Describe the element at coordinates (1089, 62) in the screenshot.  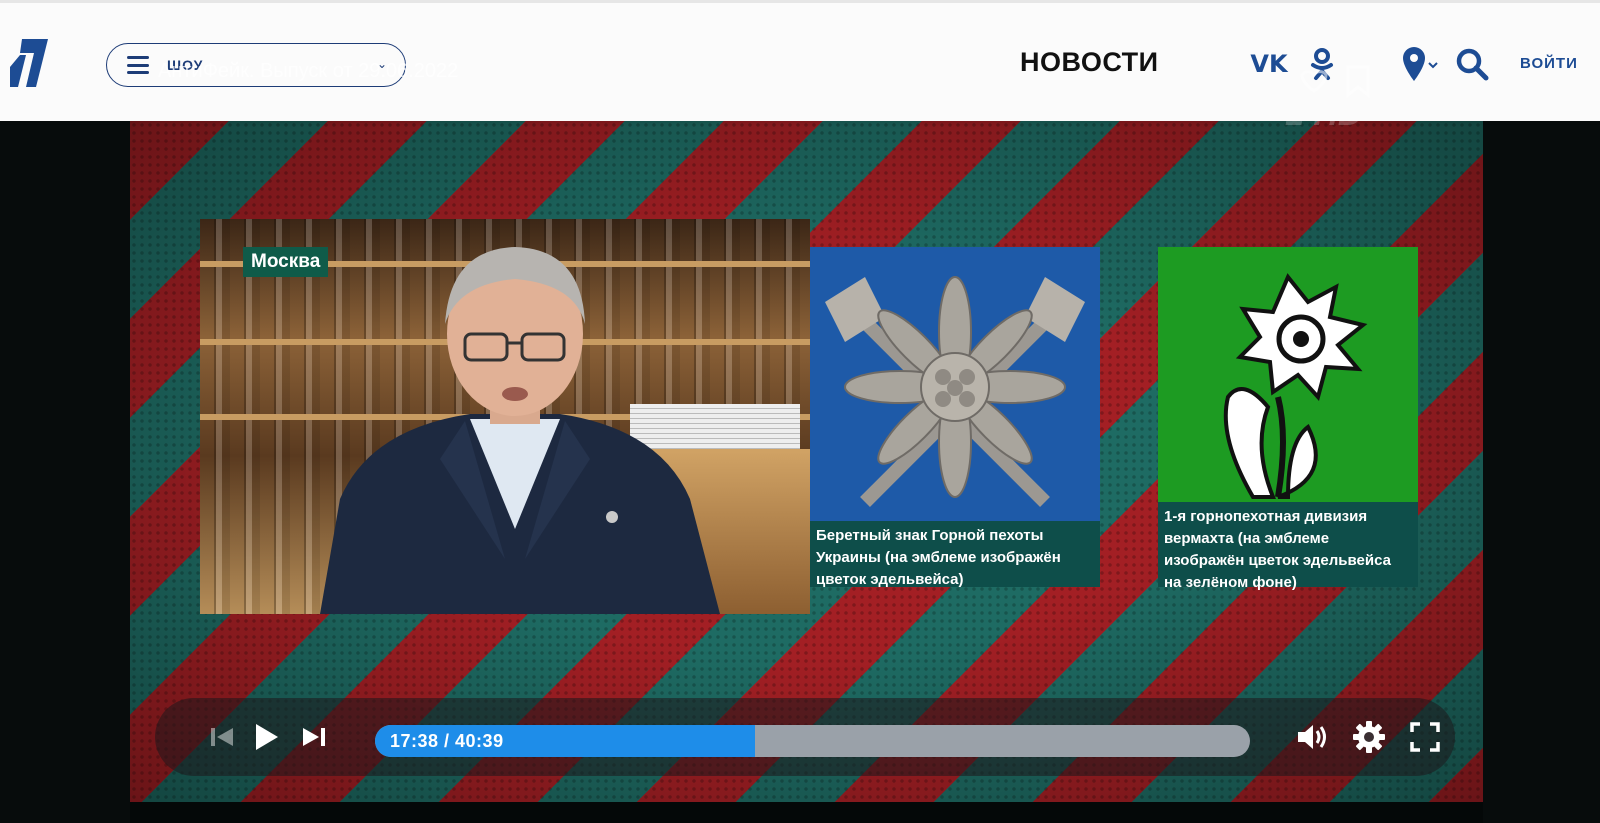
I see `news-link: НОВОСТИ` at that location.